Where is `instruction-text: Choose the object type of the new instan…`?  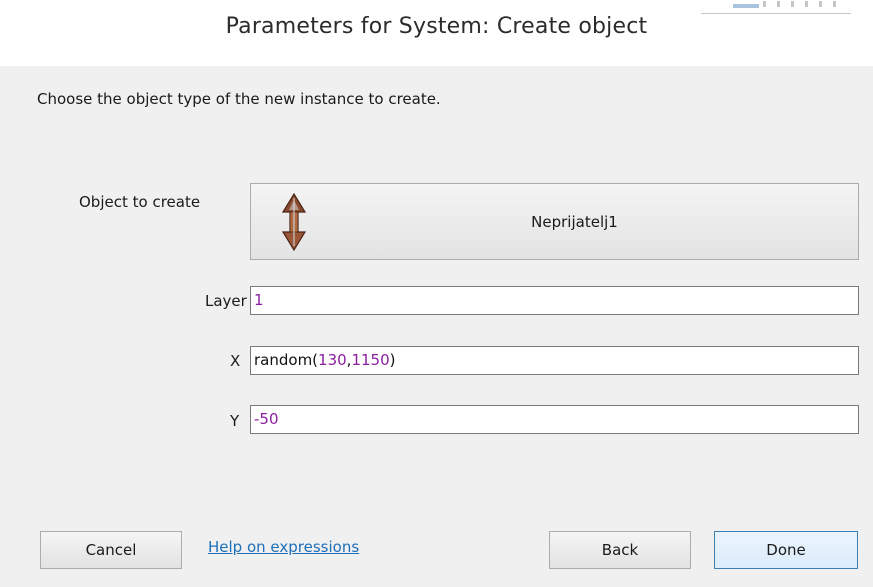 instruction-text: Choose the object type of the new instan… is located at coordinates (239, 99).